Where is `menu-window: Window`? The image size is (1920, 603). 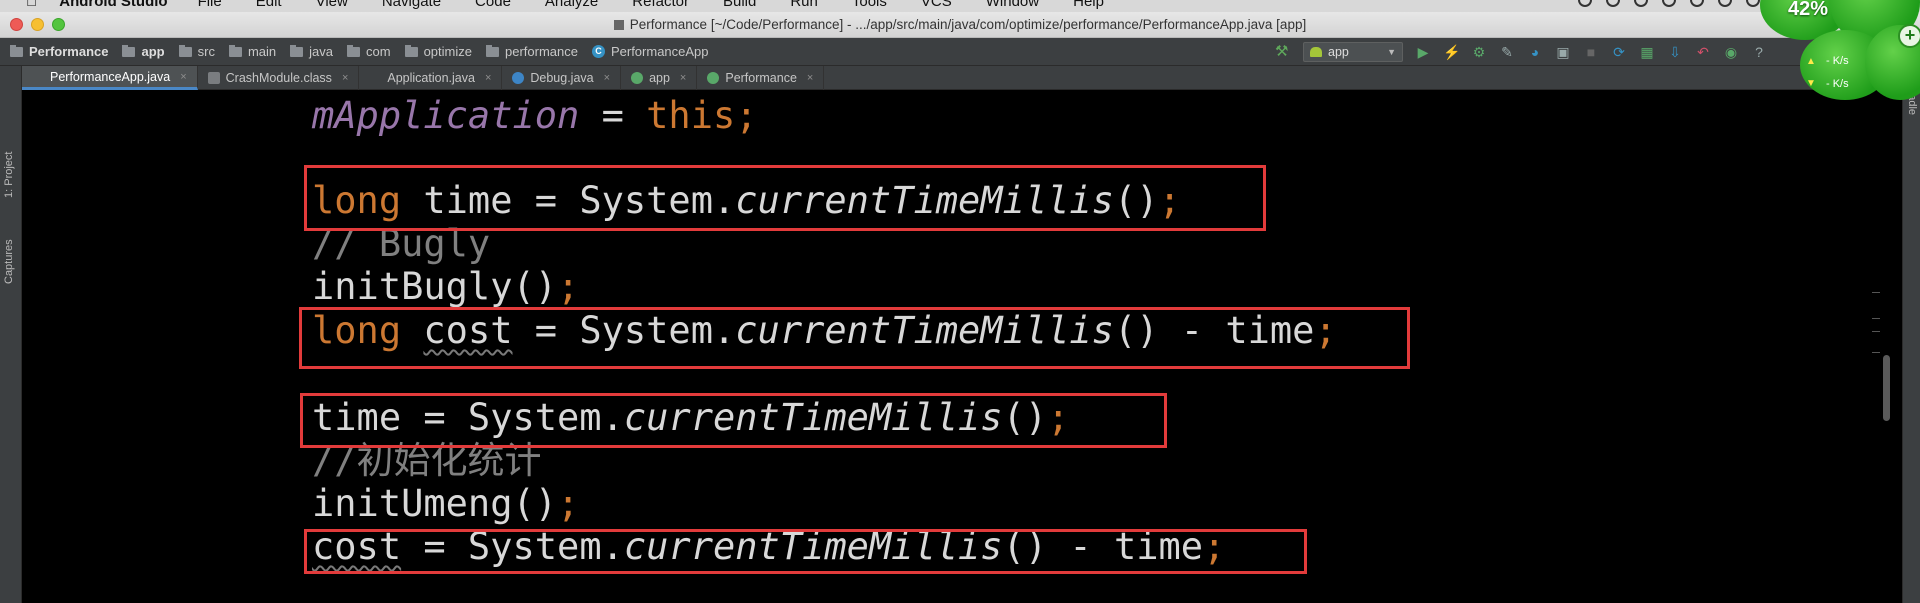 menu-window: Window is located at coordinates (1012, 5).